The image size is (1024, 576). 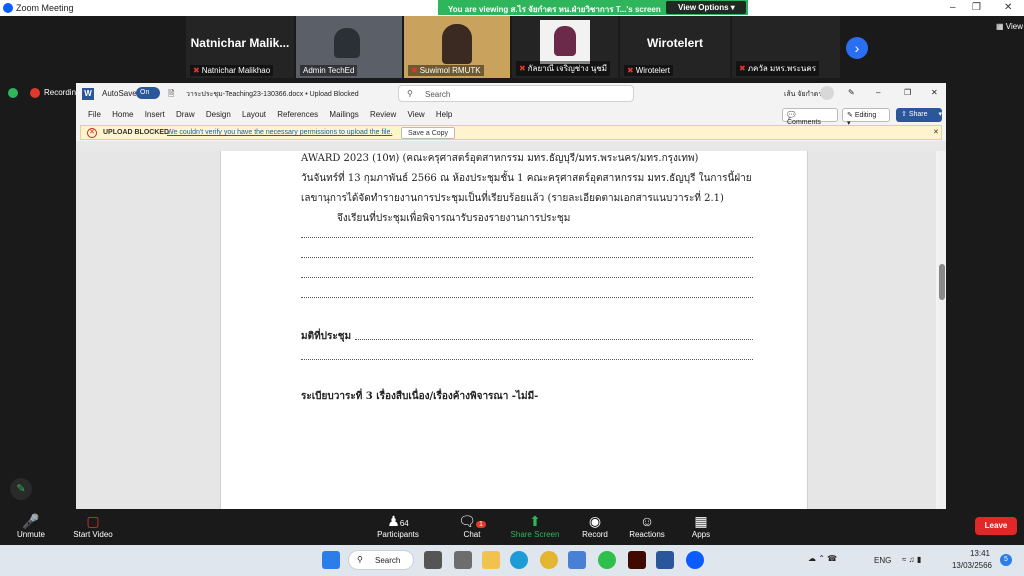 What do you see at coordinates (996, 526) in the screenshot?
I see `leave-button: Leave` at bounding box center [996, 526].